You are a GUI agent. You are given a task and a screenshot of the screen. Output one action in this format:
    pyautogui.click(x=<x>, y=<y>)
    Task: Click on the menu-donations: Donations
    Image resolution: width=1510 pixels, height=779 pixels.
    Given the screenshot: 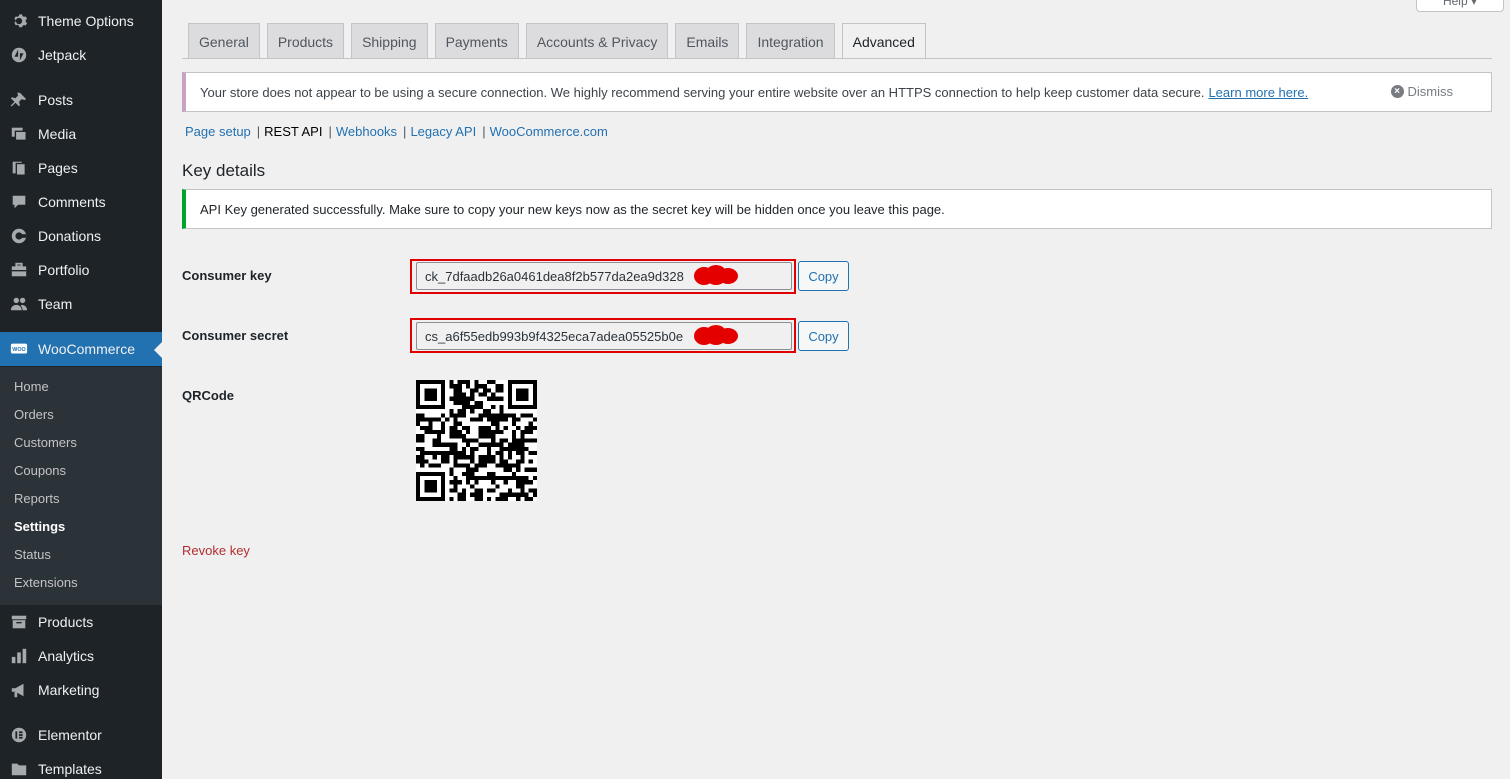 What is the action you would take?
    pyautogui.click(x=81, y=236)
    